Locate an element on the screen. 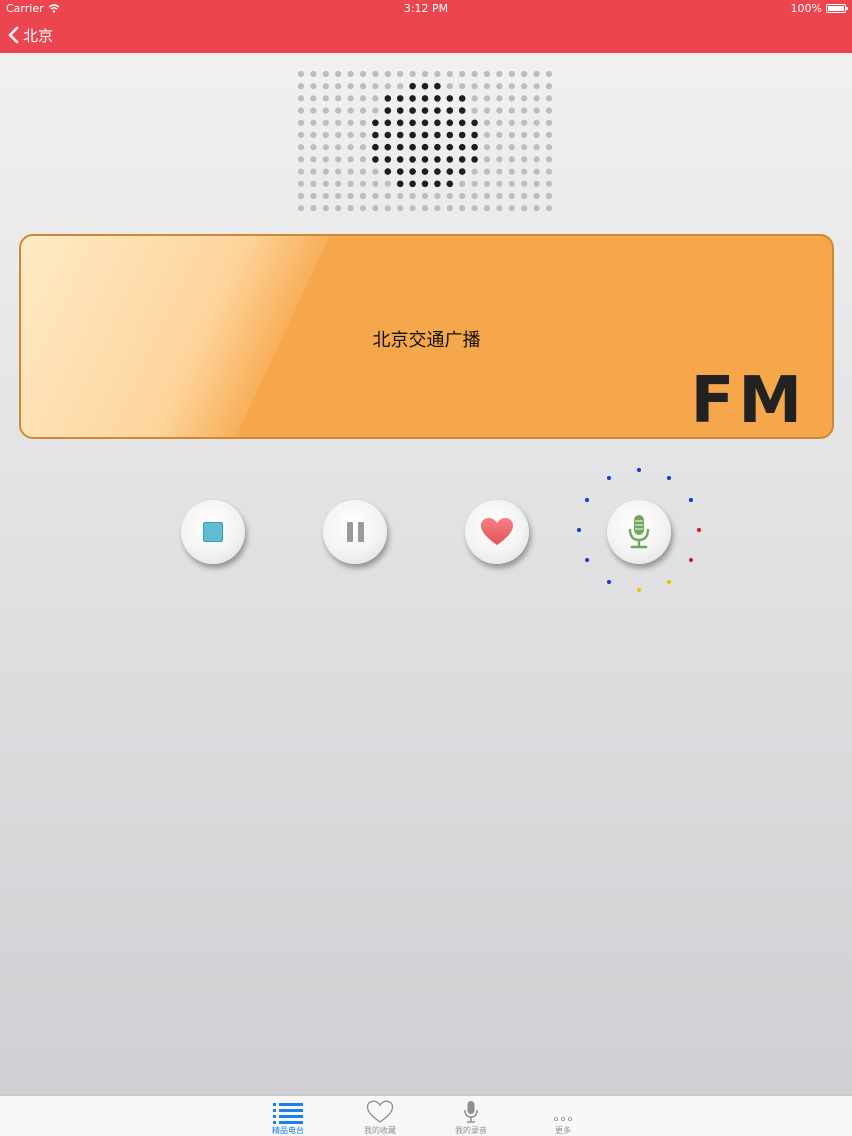  tab-my-recordings: 我的录音 is located at coordinates (471, 1116).